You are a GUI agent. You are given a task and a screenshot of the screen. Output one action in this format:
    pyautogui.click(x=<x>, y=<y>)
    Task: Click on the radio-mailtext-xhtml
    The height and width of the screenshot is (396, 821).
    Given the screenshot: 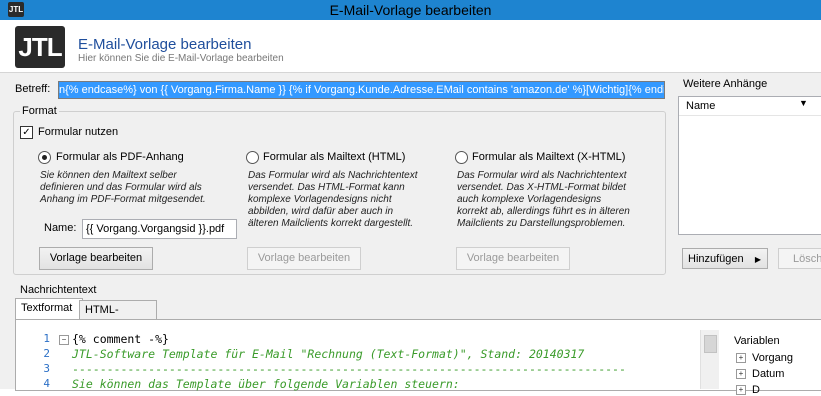 What is the action you would take?
    pyautogui.click(x=461, y=157)
    